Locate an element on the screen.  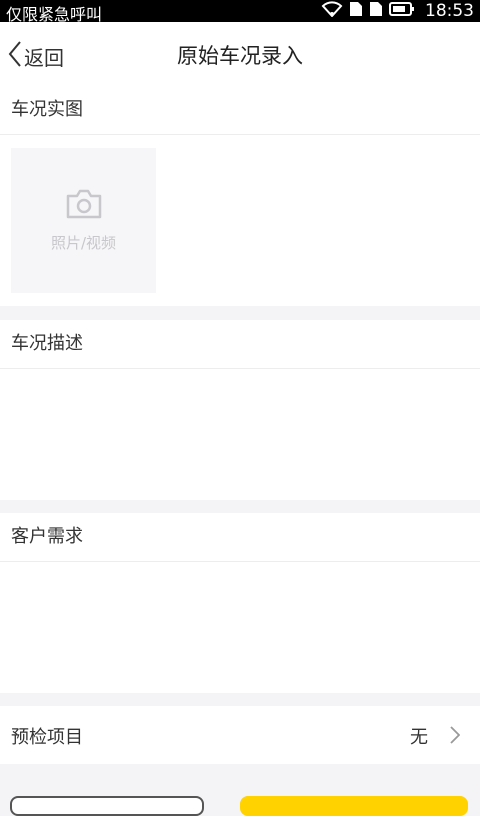
chevron-left-icon is located at coordinates (16, 56).